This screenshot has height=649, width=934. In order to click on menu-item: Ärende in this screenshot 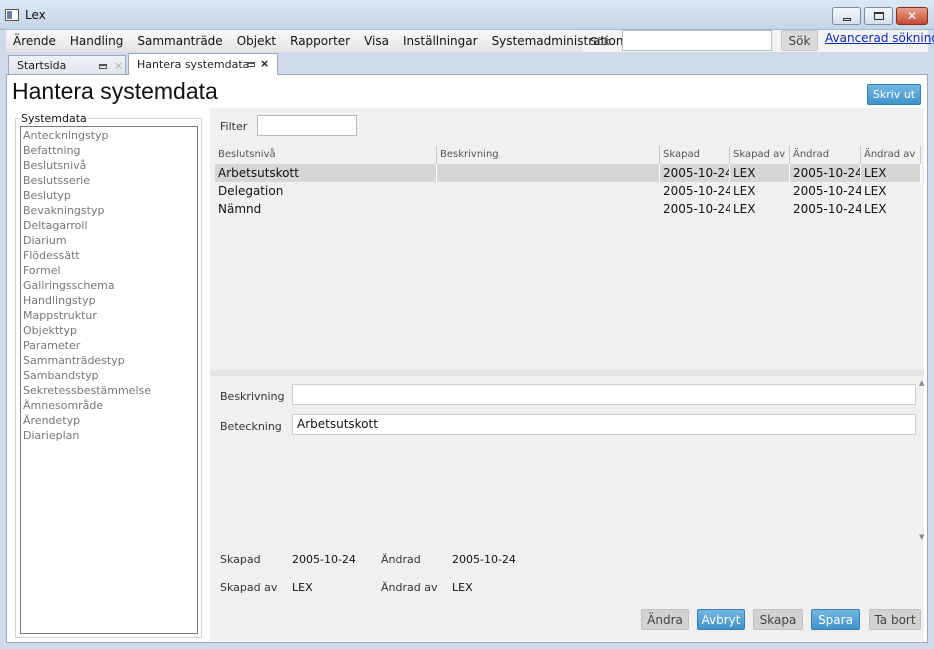, I will do `click(34, 41)`.